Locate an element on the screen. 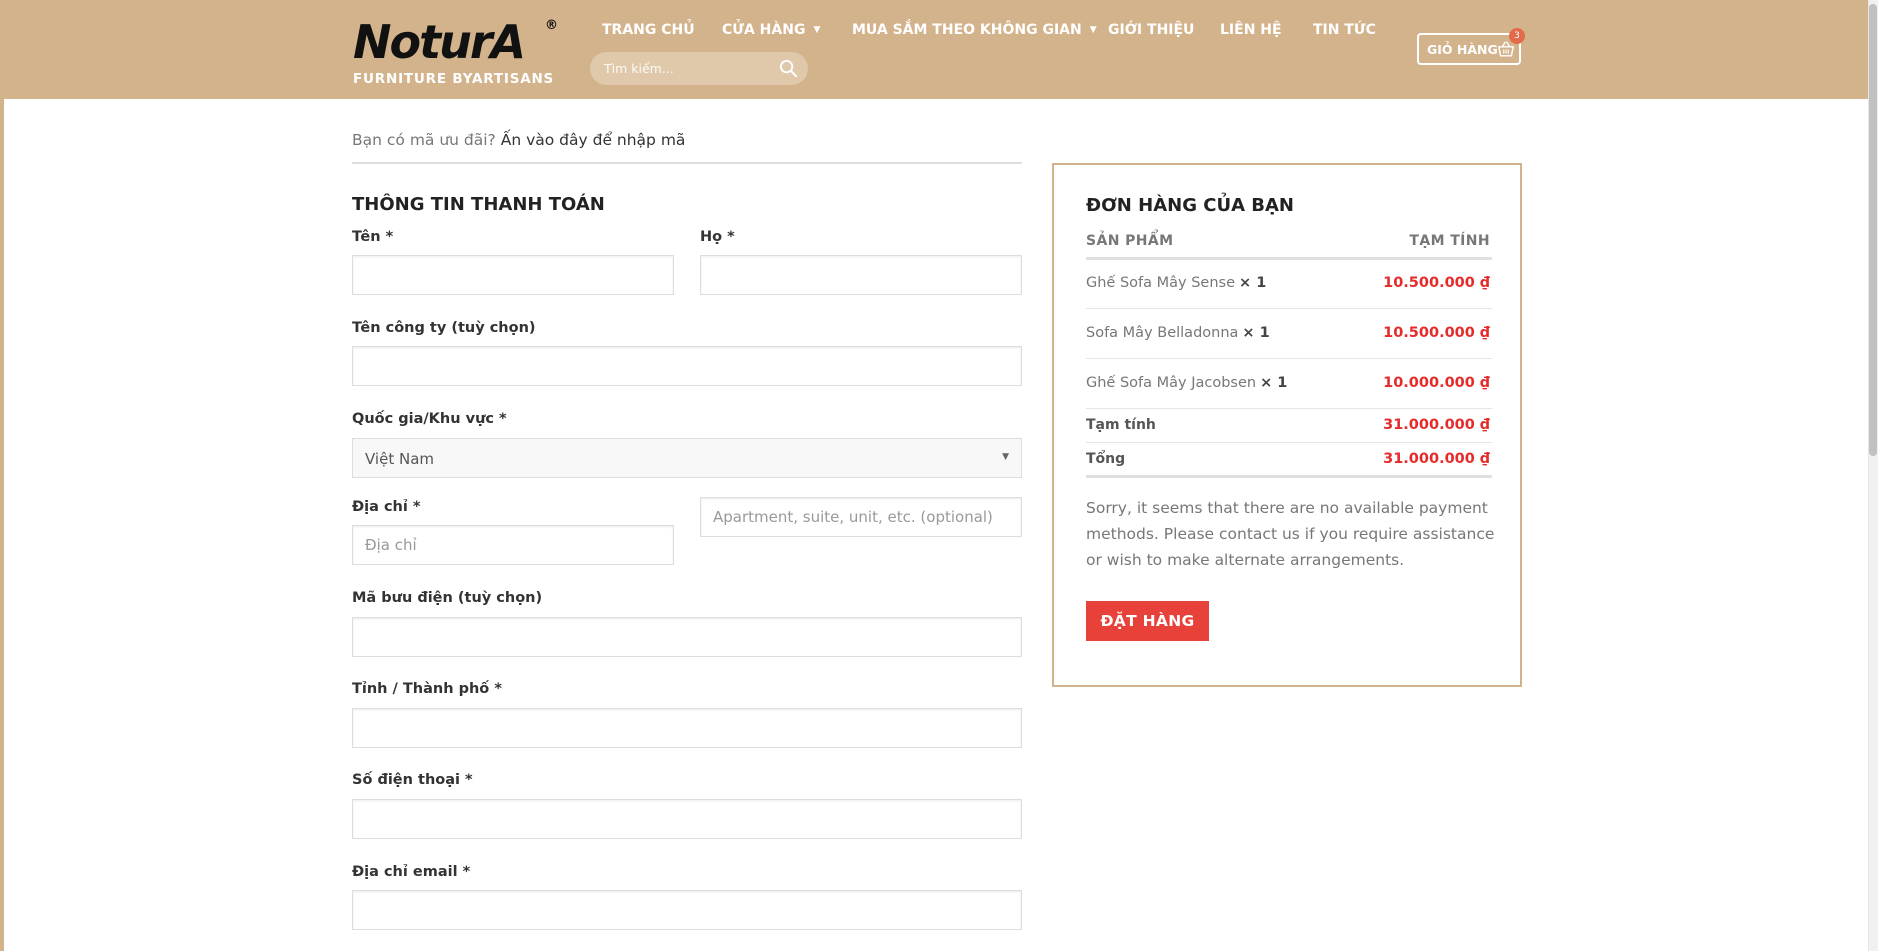 Image resolution: width=1878 pixels, height=951 pixels. total-label: Tổng is located at coordinates (1106, 459).